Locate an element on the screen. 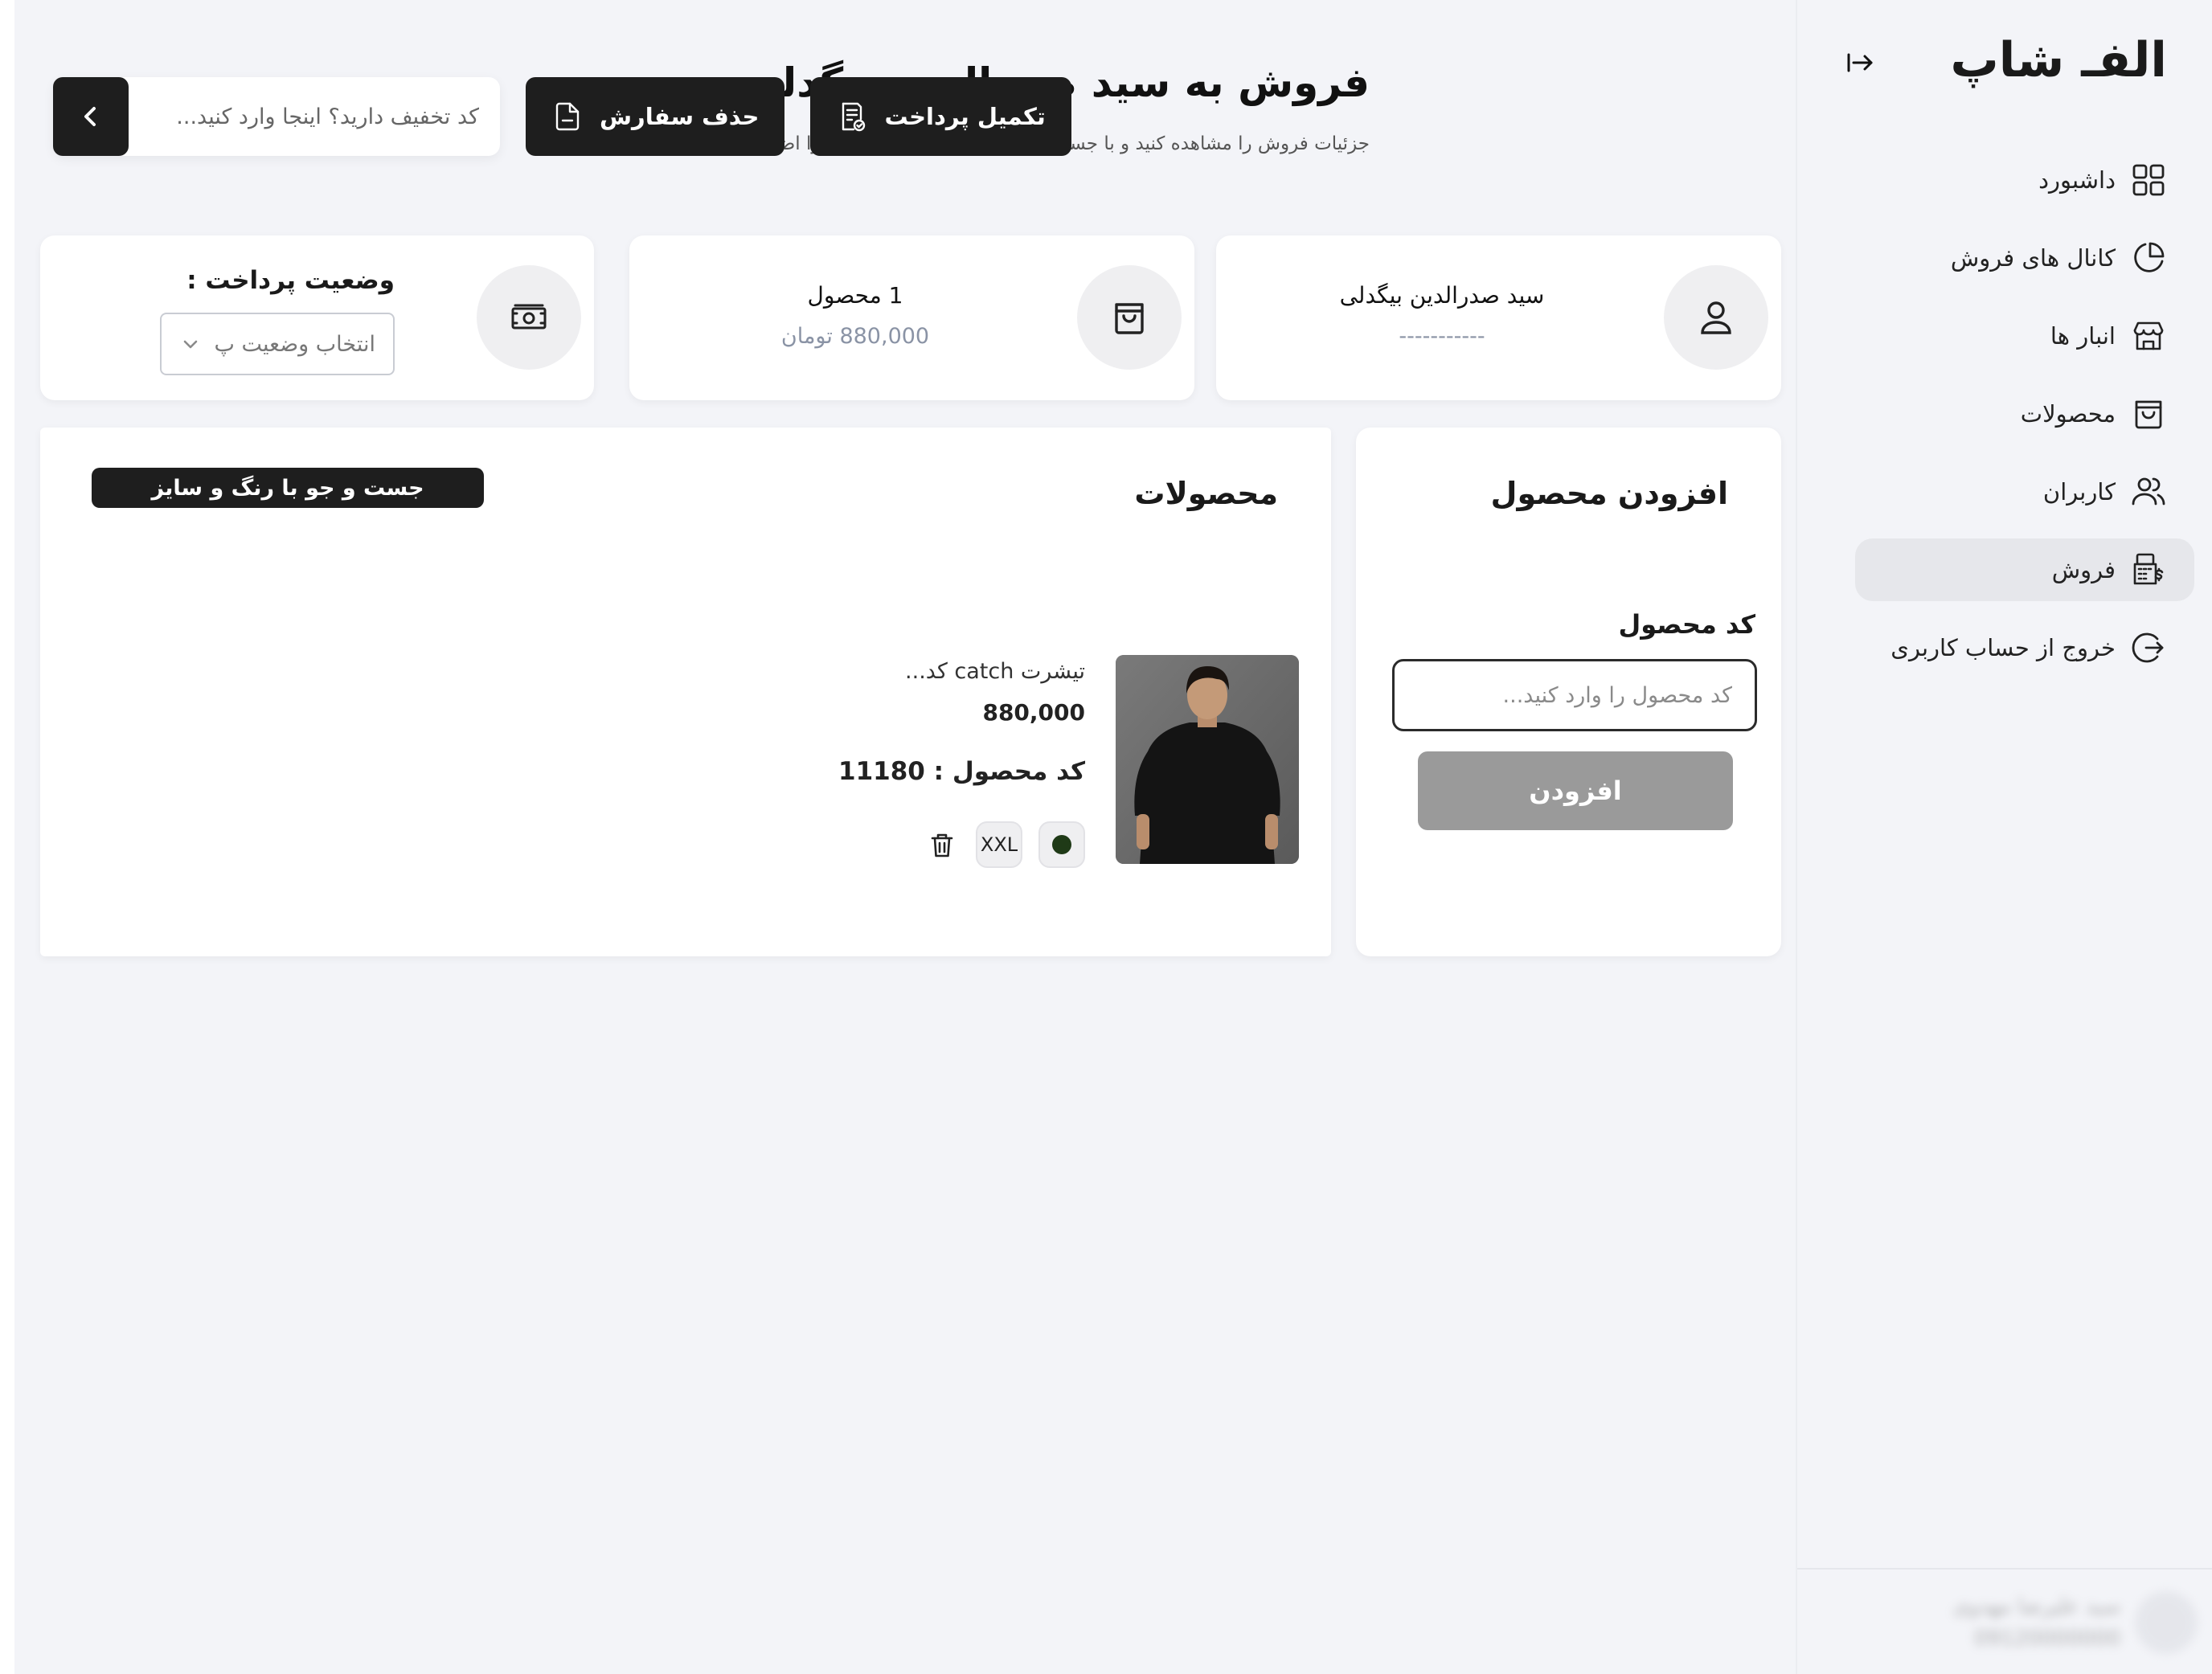 Image resolution: width=2212 pixels, height=1674 pixels. add-product-panel: افزودن محصول کد محصول افزودن is located at coordinates (1568, 692).